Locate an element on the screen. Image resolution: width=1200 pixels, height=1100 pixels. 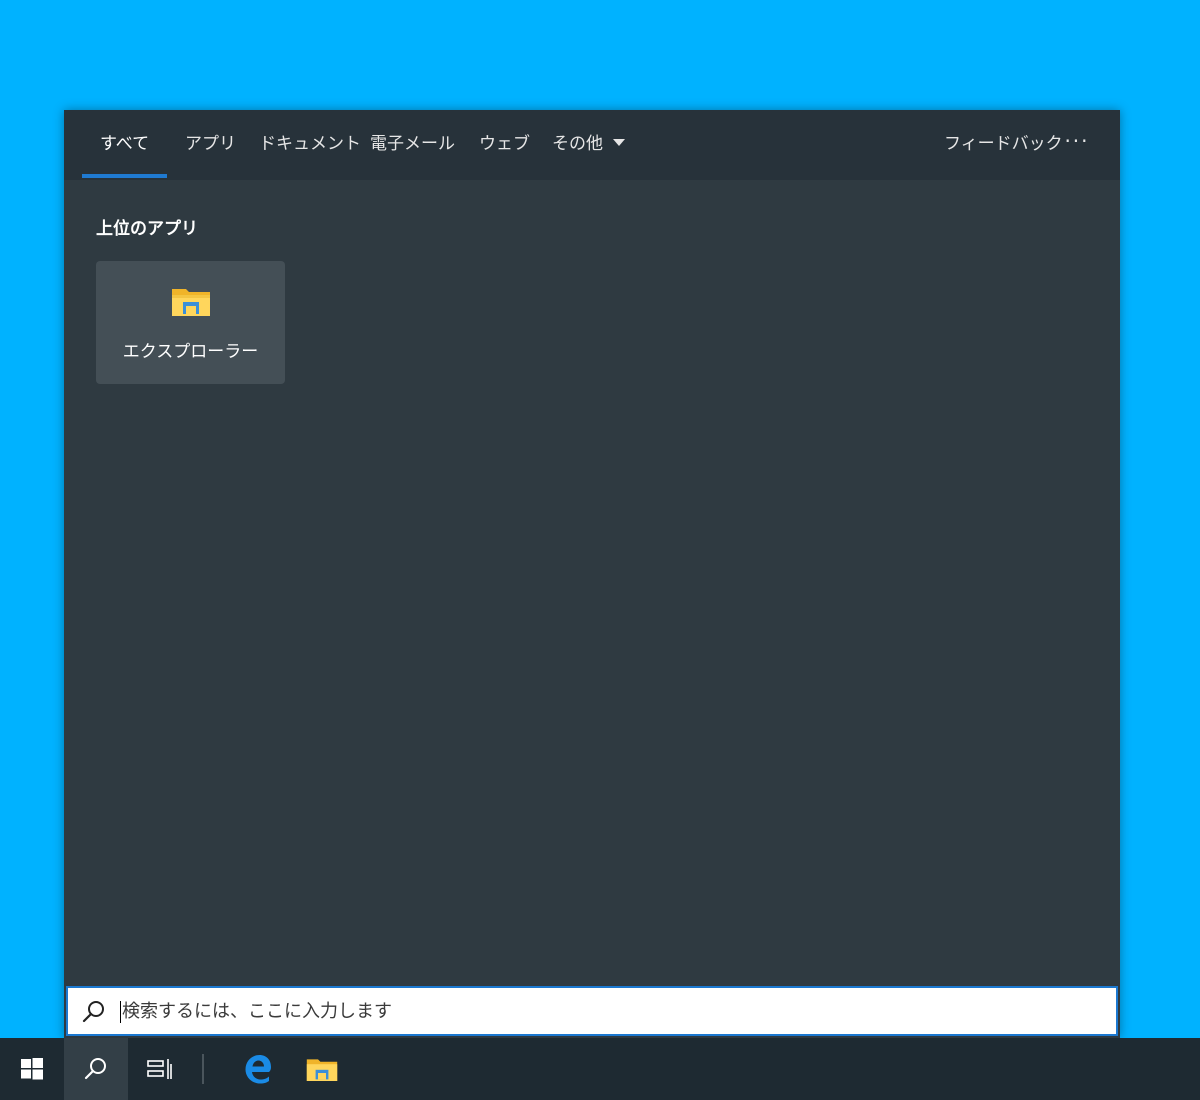
section-title-top-apps: 上位のアプリ is located at coordinates (147, 229).